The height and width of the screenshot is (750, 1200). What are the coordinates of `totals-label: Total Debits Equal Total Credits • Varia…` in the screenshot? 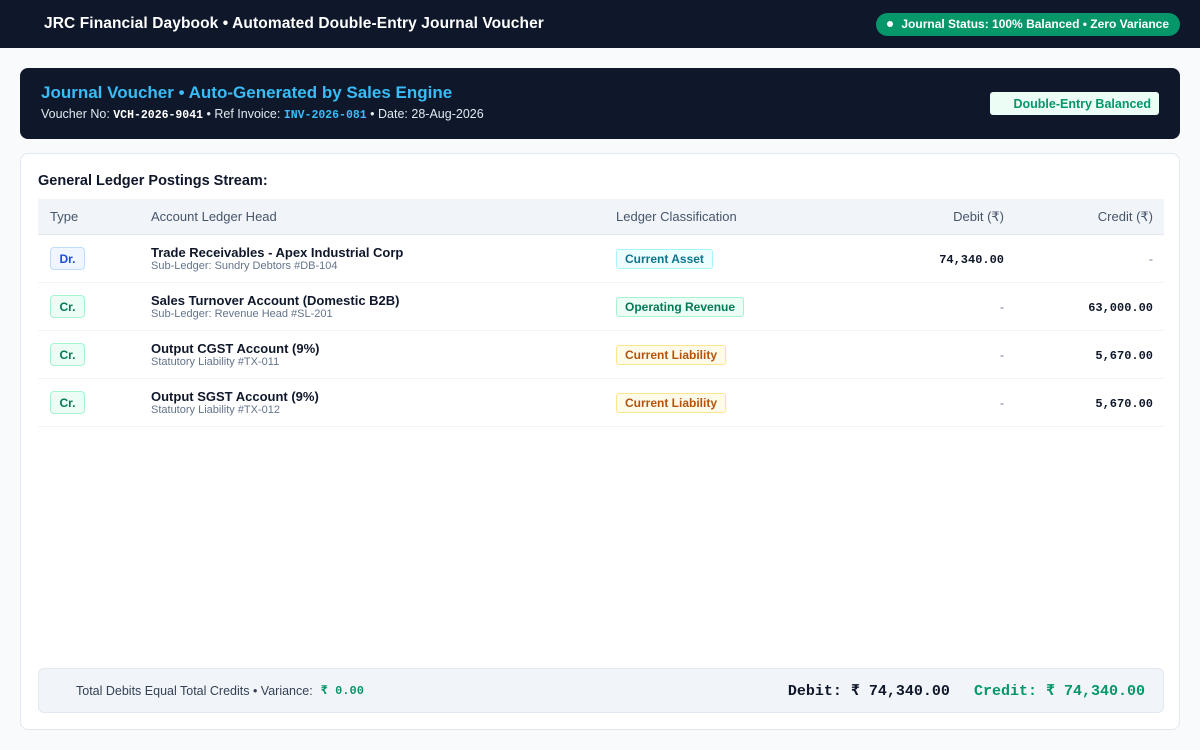 It's located at (194, 690).